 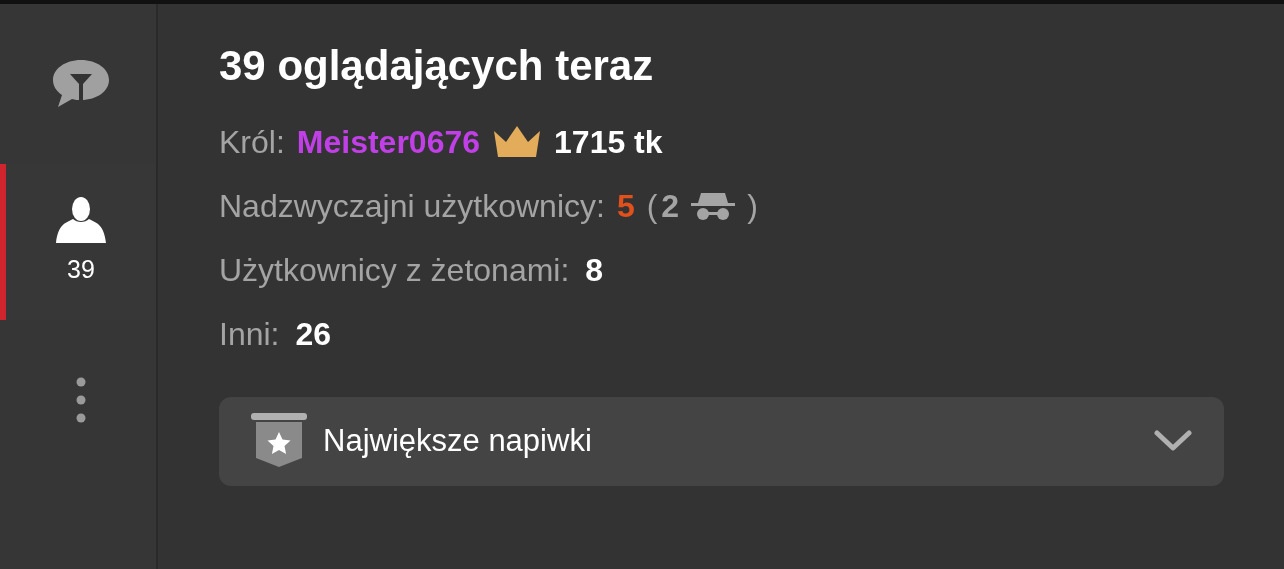 What do you see at coordinates (252, 141) in the screenshot?
I see `king-label: Król:` at bounding box center [252, 141].